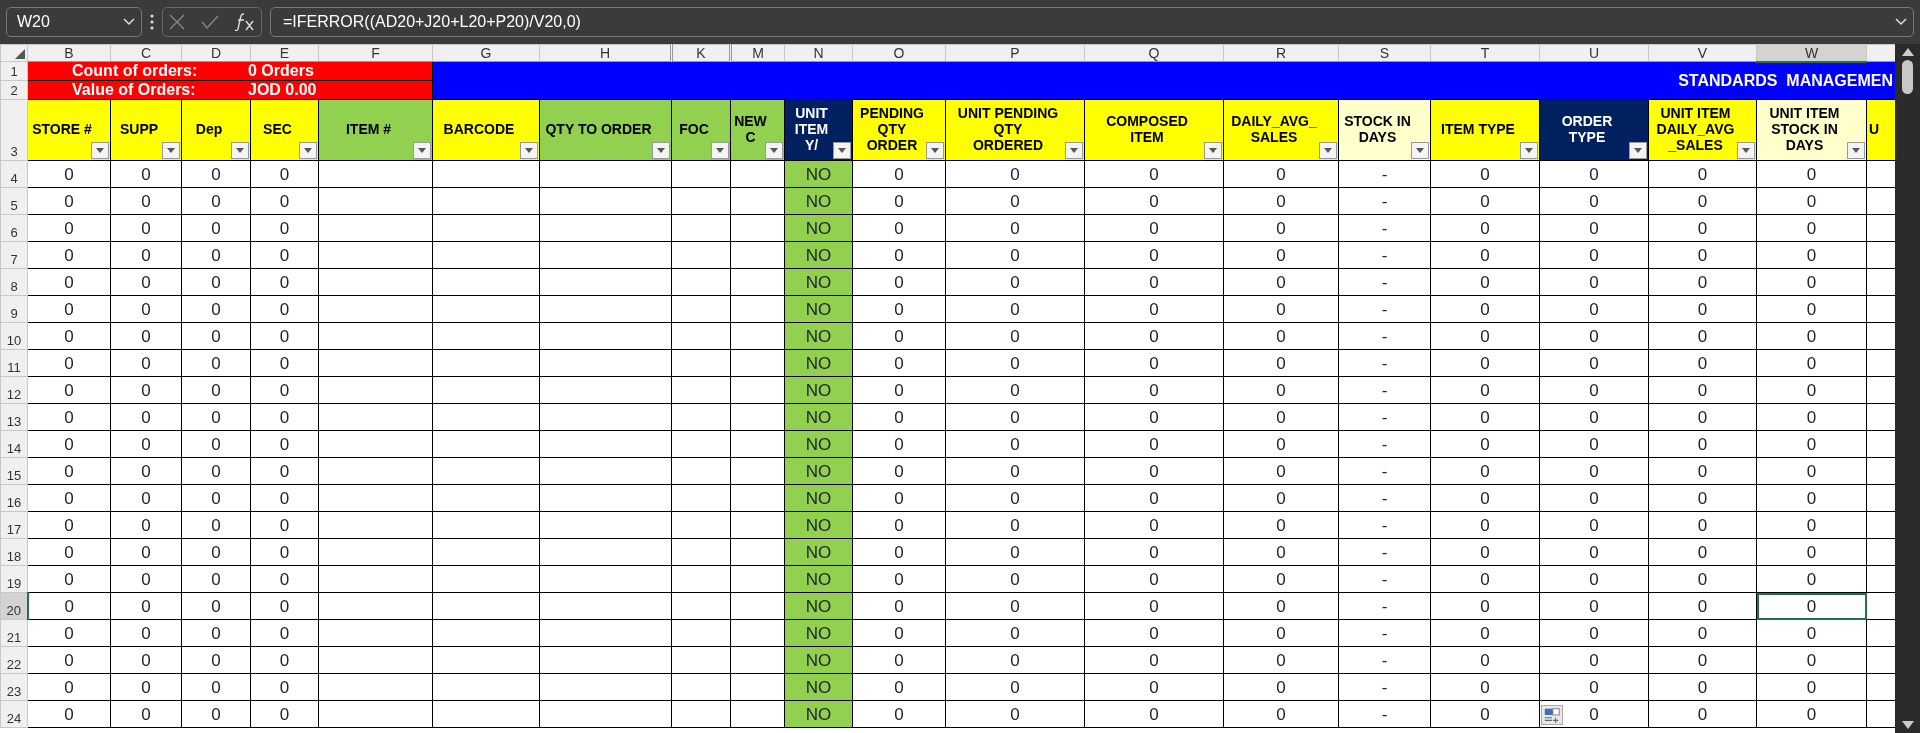  I want to click on column-header: T, so click(1485, 53).